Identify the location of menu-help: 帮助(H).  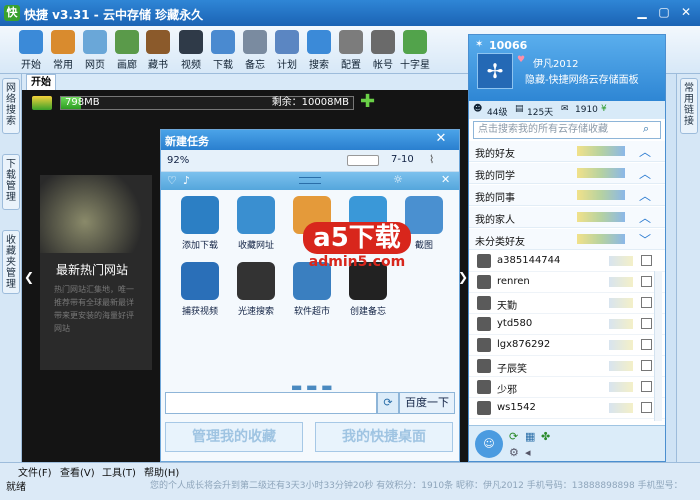
(161, 471).